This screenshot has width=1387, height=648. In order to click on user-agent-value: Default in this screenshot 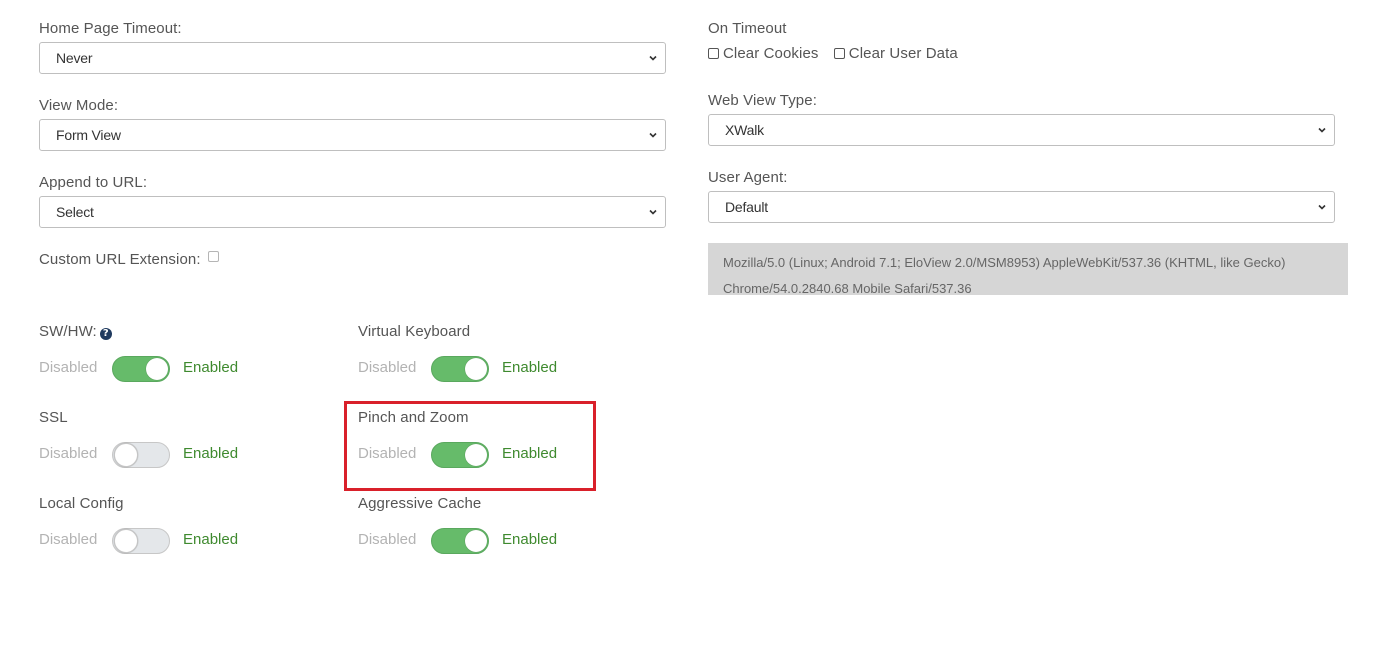, I will do `click(746, 207)`.